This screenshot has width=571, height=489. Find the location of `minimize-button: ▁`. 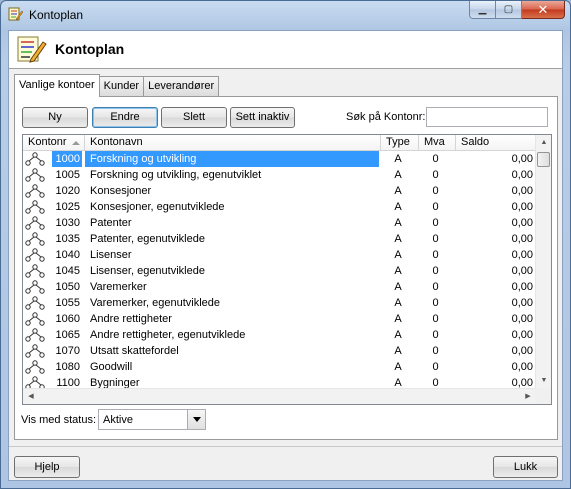

minimize-button: ▁ is located at coordinates (482, 10).